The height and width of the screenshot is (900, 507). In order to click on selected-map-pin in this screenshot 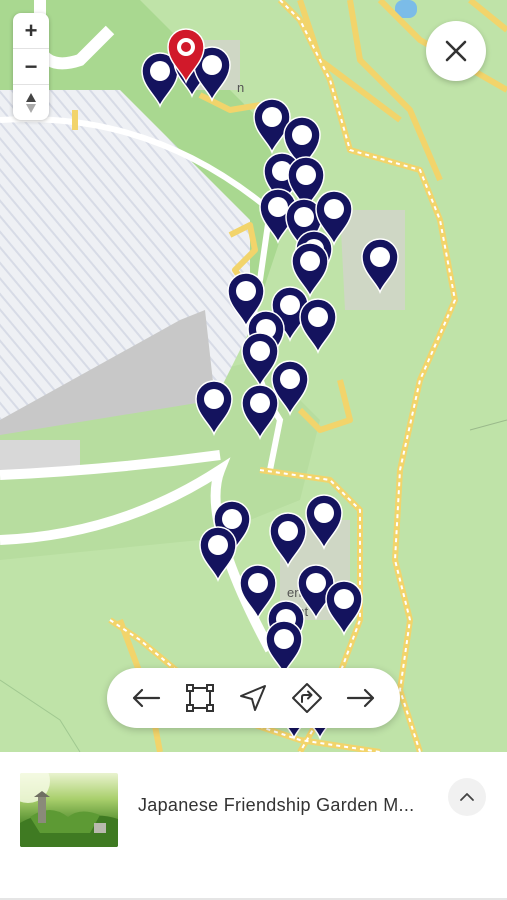, I will do `click(186, 56)`.